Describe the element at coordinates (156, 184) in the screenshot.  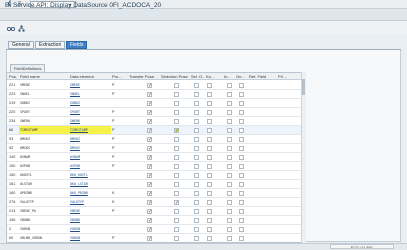
I see `table-row: 161 ULSTAR UKO_LSTAR ✓` at that location.